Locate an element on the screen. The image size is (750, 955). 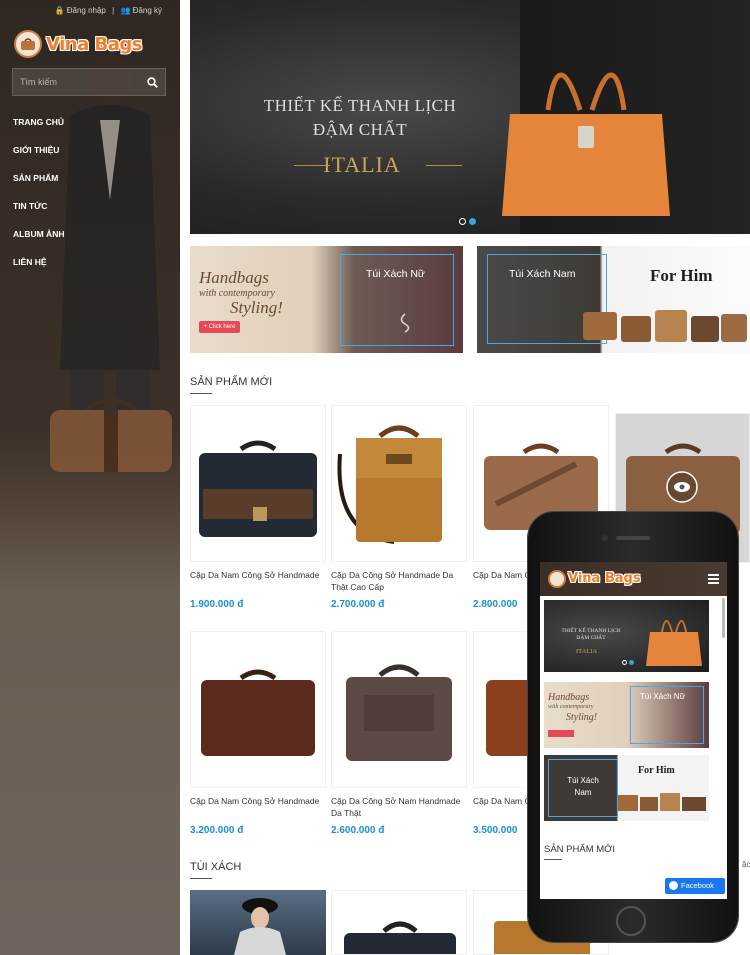
mobile-hero-brand: ITALIA is located at coordinates (587, 651).